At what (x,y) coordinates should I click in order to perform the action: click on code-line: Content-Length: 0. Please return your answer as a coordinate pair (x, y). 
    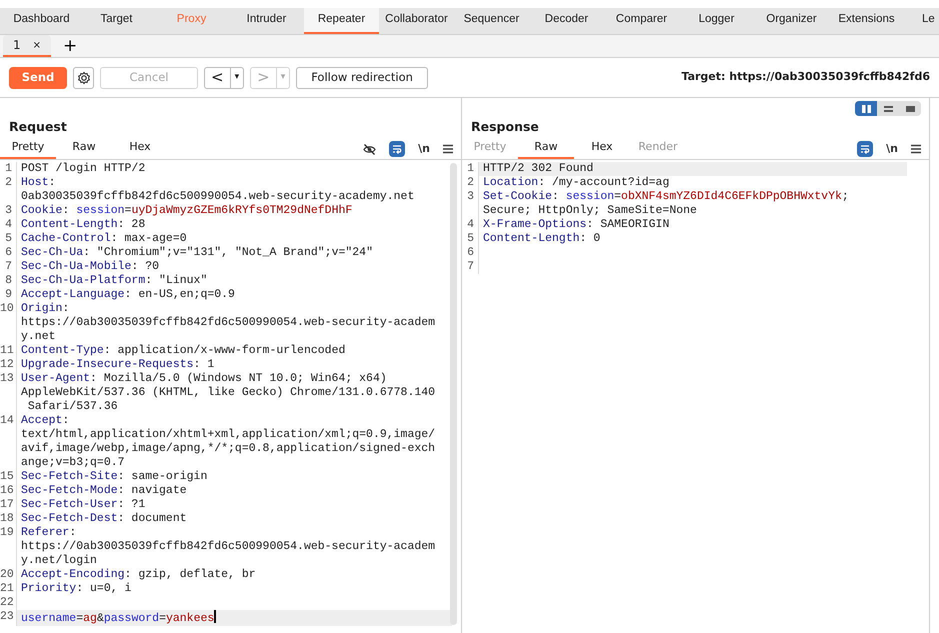
    Looking at the image, I should click on (542, 239).